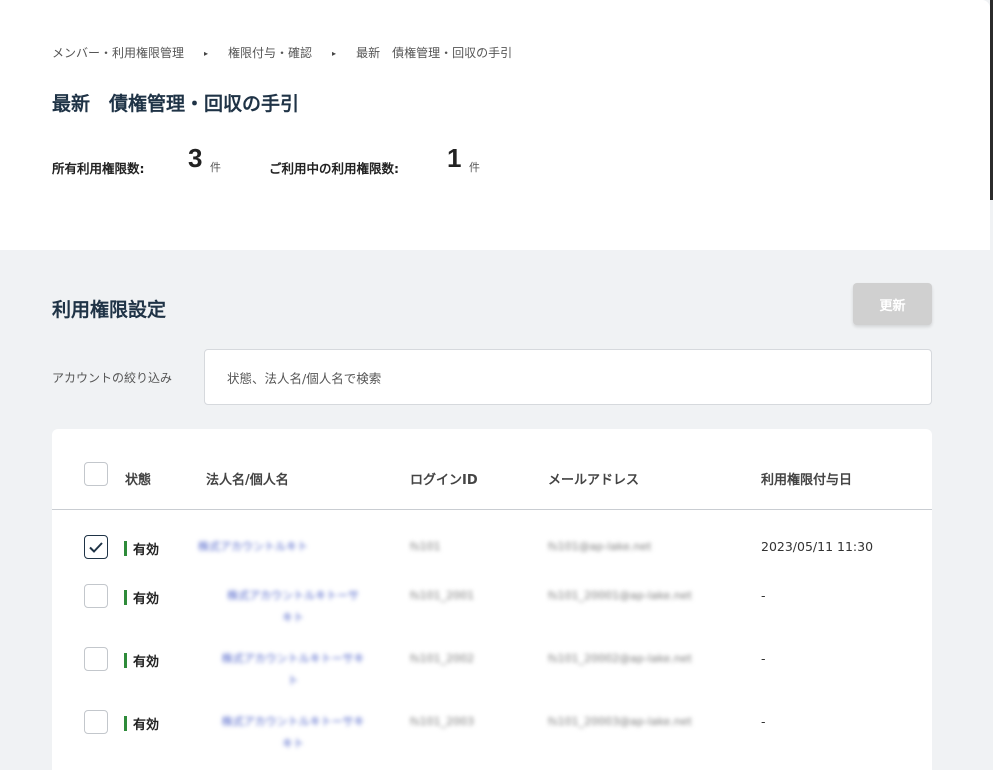 Image resolution: width=993 pixels, height=770 pixels. Describe the element at coordinates (109, 310) in the screenshot. I see `section-title: 利用権限設定` at that location.